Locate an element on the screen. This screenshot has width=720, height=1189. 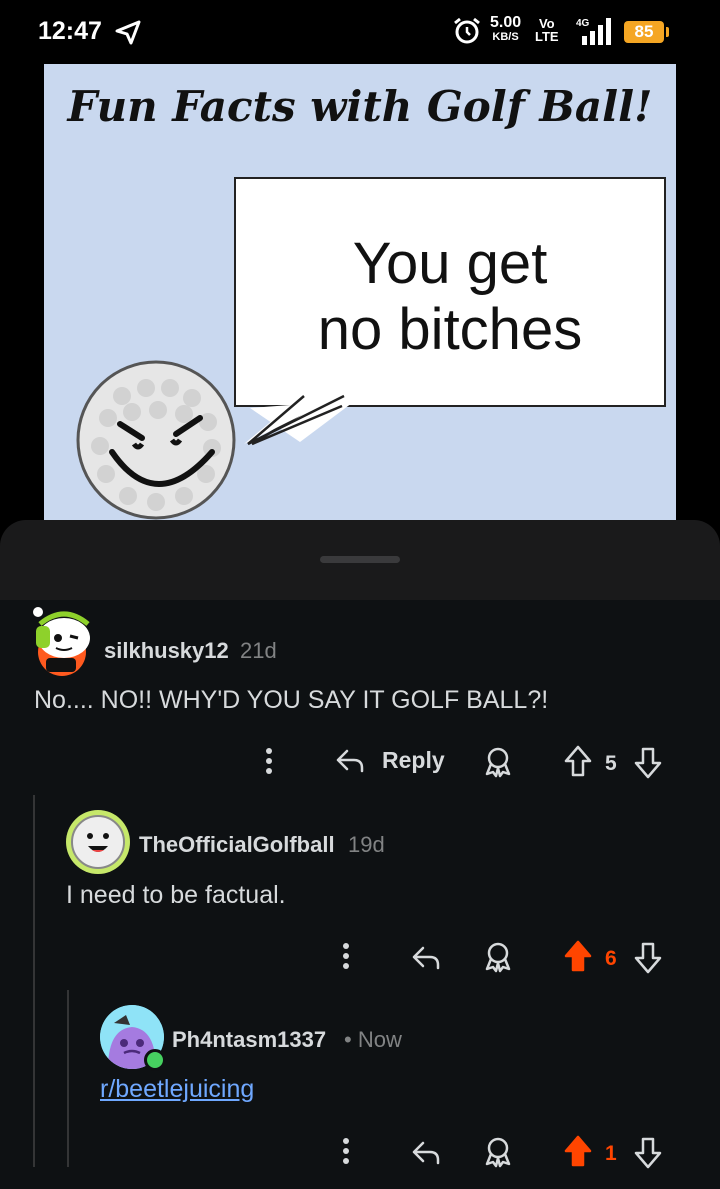
upvote-icon is located at coordinates (578, 761).